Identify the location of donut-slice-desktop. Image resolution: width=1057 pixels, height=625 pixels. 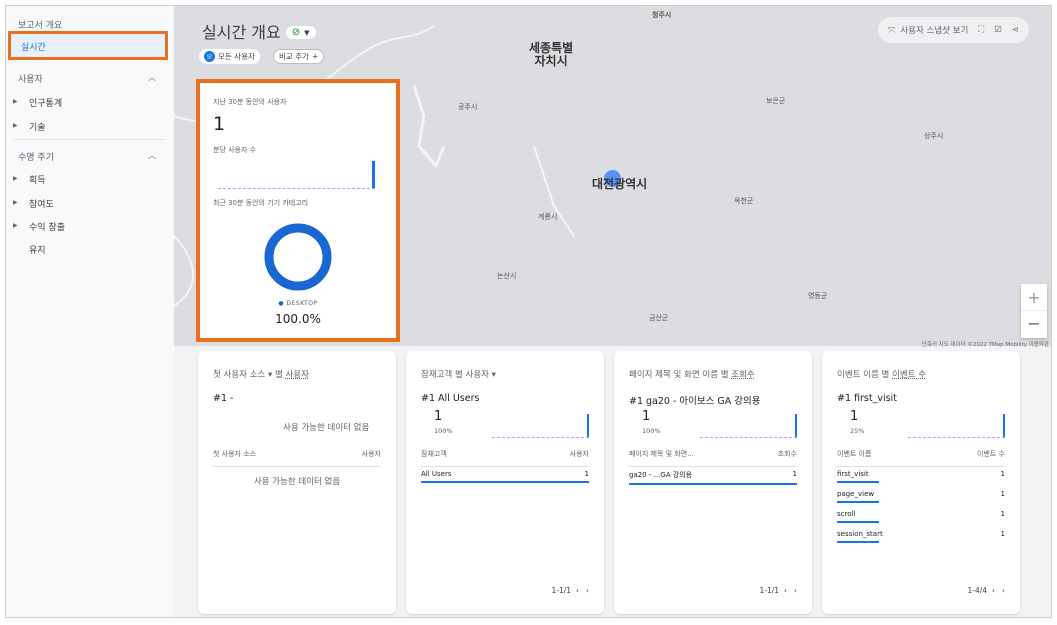
(298, 257).